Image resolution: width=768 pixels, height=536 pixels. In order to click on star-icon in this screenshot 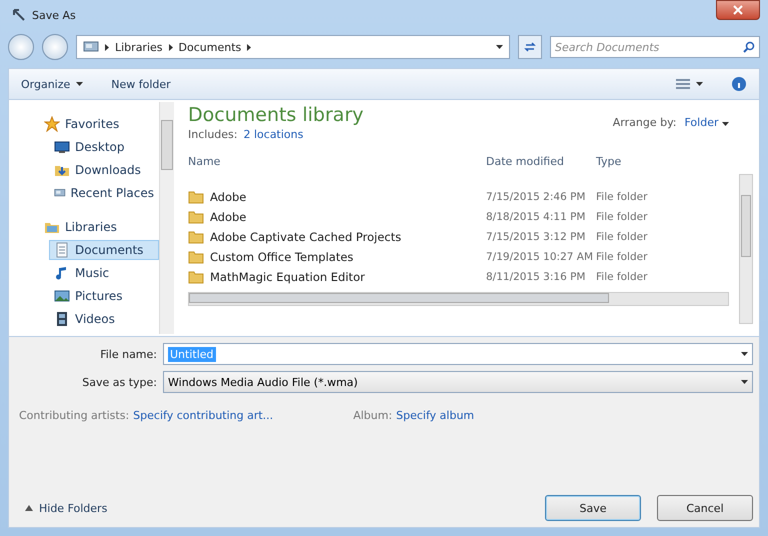, I will do `click(52, 124)`.